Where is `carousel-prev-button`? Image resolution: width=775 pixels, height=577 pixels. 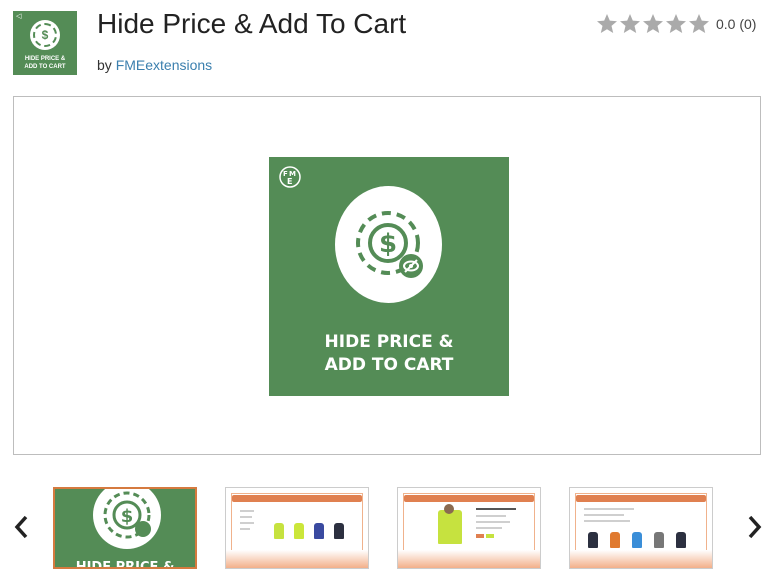 carousel-prev-button is located at coordinates (21, 527).